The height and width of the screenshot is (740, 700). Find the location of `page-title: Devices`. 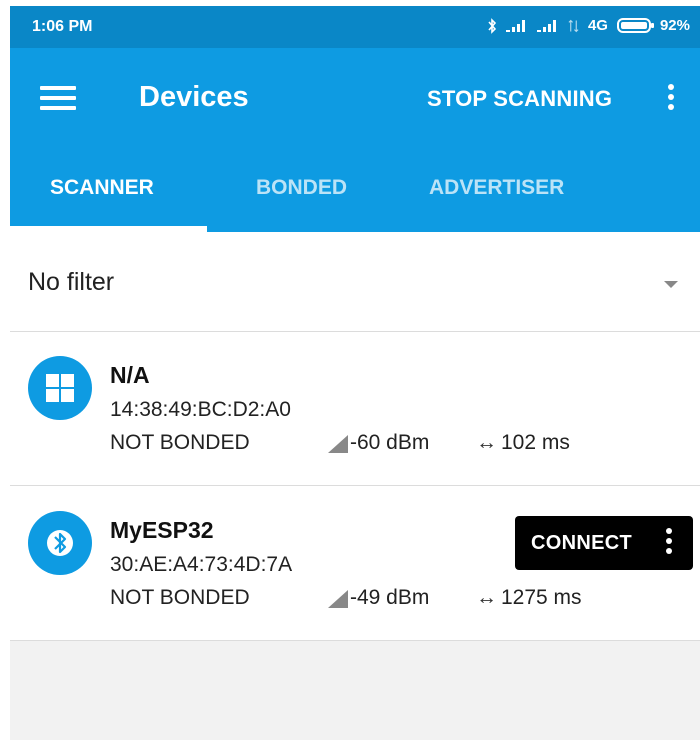

page-title: Devices is located at coordinates (194, 97).